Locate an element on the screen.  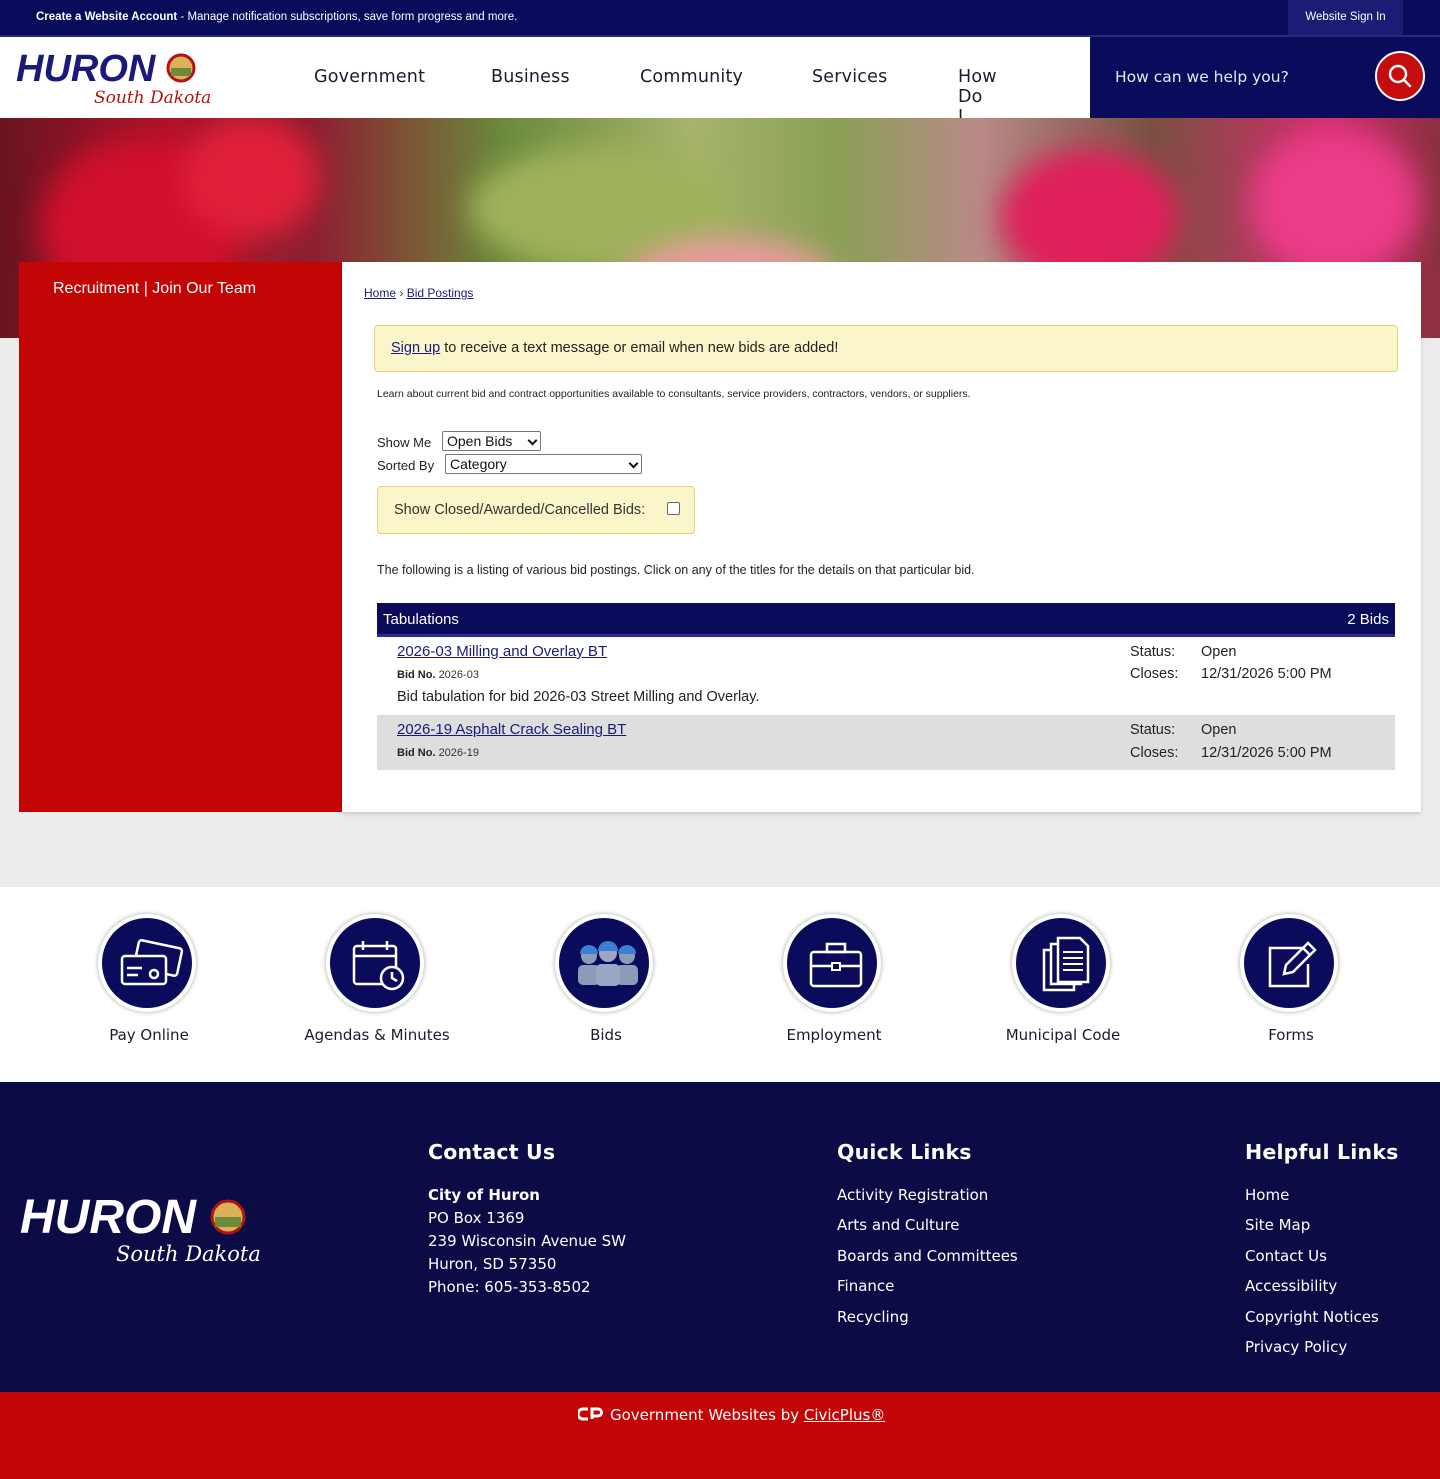
quick-link-label: Pay Online is located at coordinates (149, 1035).